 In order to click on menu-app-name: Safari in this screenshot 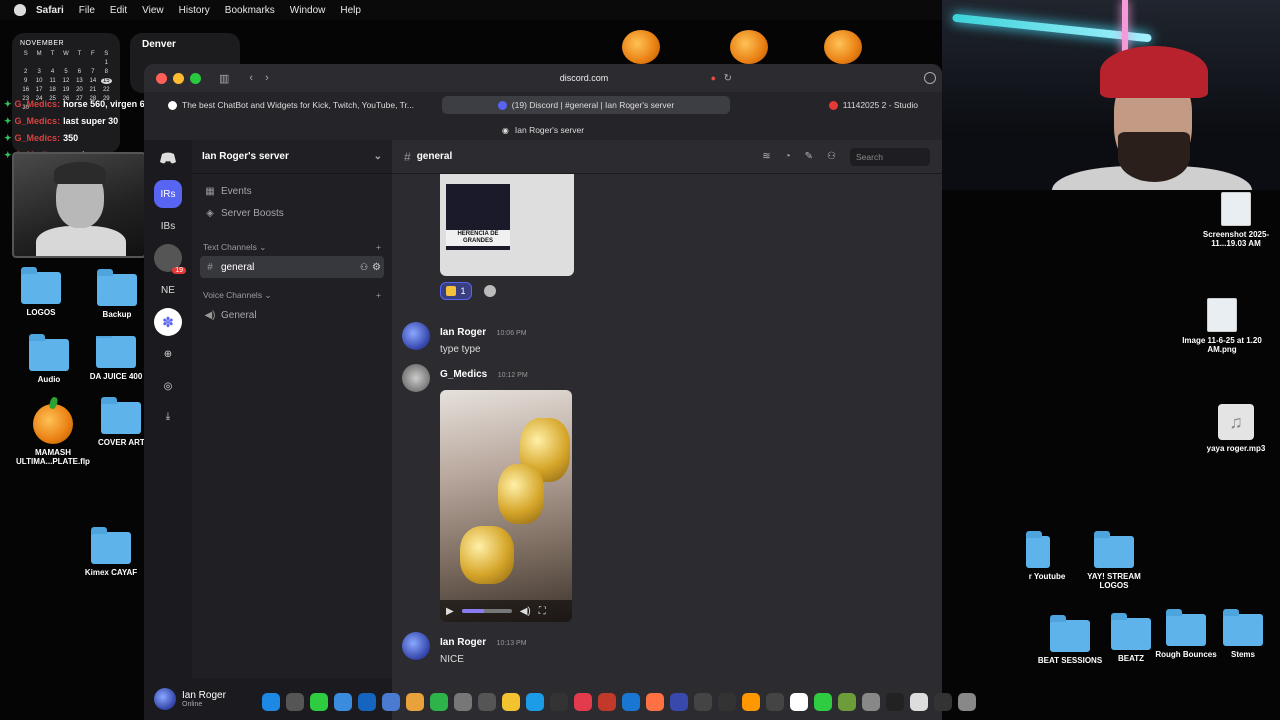, I will do `click(50, 10)`.